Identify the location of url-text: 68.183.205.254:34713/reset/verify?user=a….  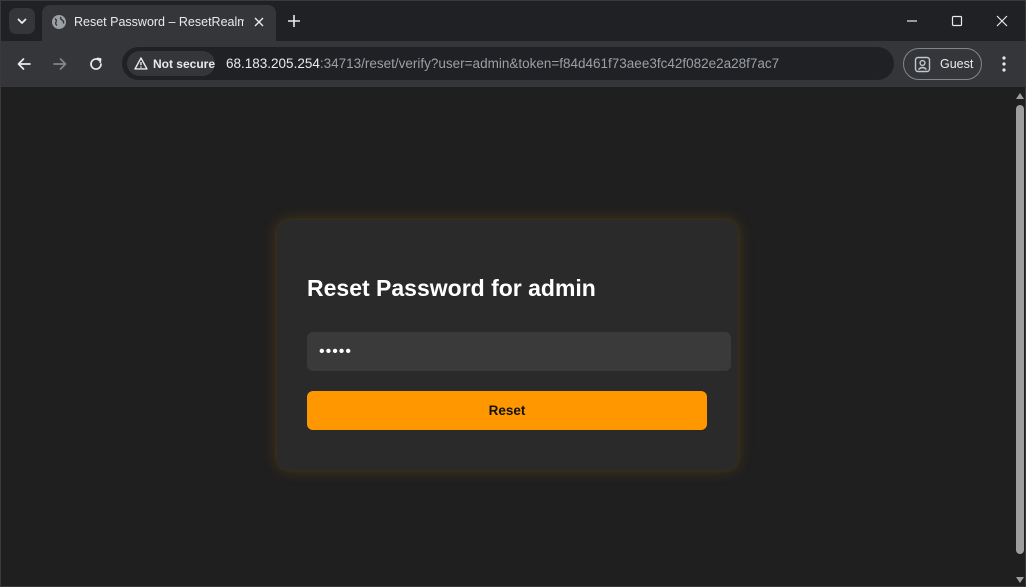
(502, 63).